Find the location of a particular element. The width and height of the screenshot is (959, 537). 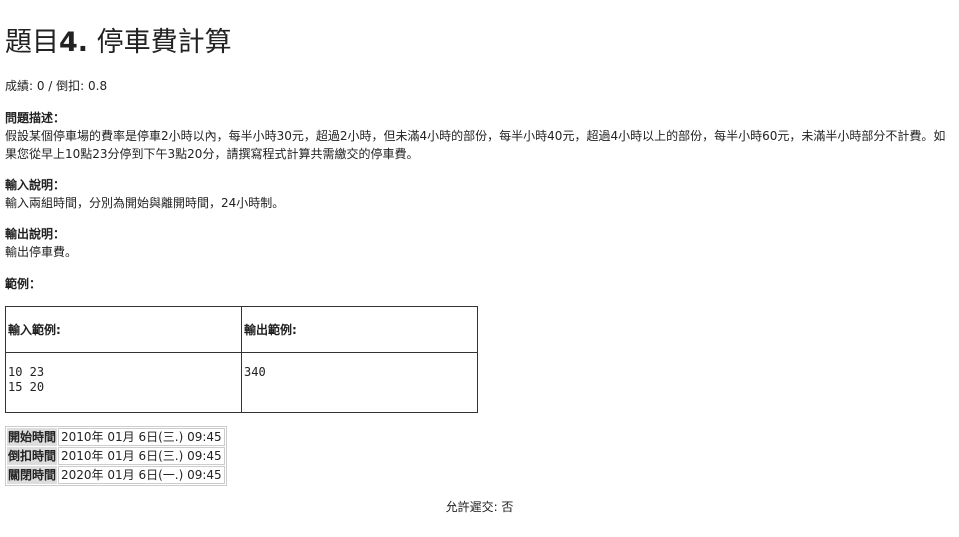

input-description-label: 輸入說明： is located at coordinates (35, 185).